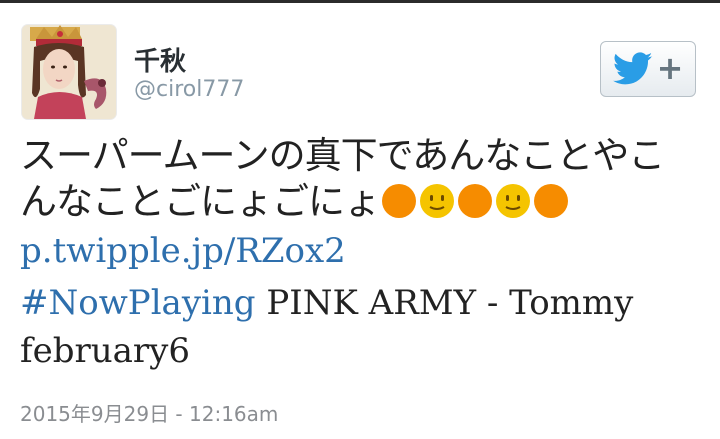  I want to click on follow-button: +, so click(648, 69).